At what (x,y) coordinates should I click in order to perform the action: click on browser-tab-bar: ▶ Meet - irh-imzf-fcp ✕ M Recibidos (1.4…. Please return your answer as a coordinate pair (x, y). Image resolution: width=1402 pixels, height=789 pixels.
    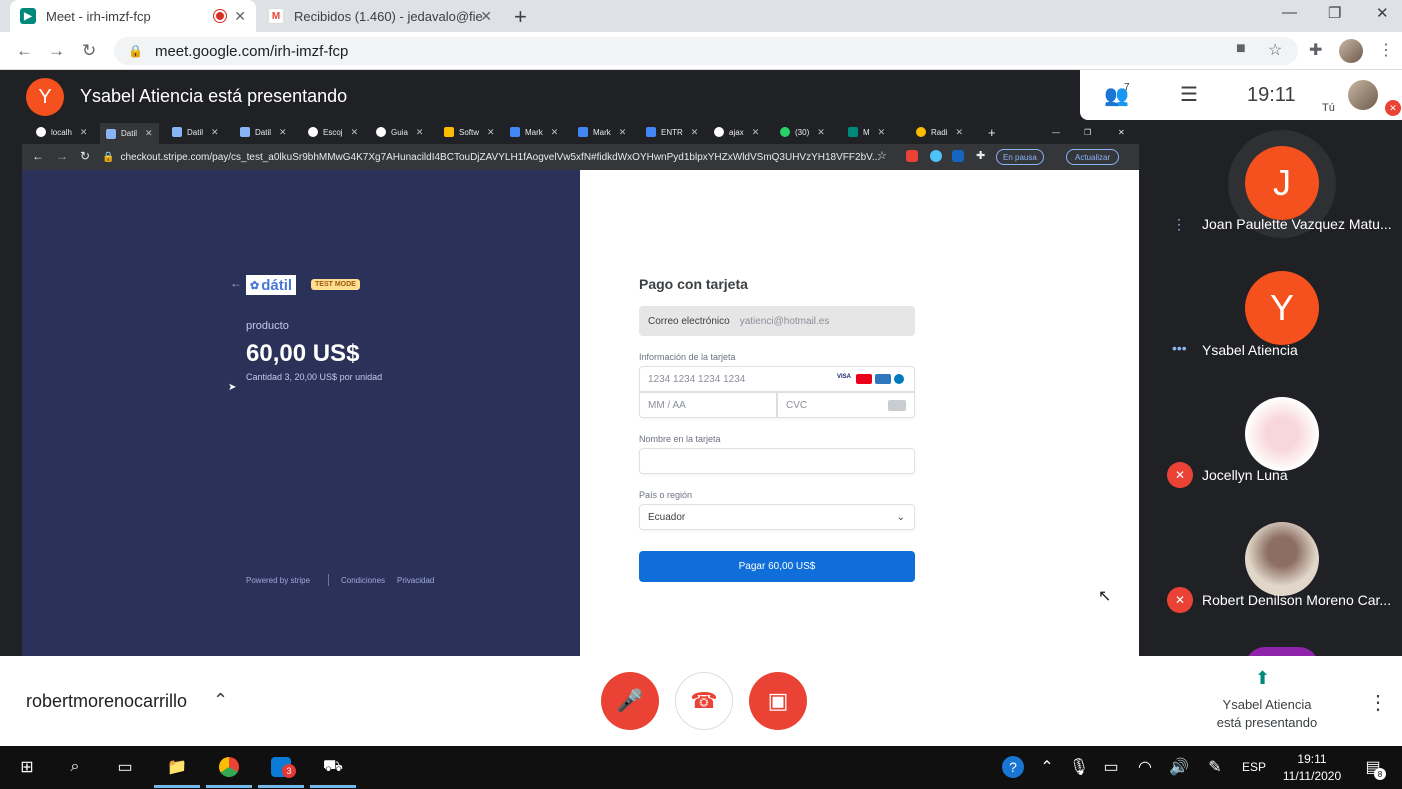
    Looking at the image, I should click on (701, 16).